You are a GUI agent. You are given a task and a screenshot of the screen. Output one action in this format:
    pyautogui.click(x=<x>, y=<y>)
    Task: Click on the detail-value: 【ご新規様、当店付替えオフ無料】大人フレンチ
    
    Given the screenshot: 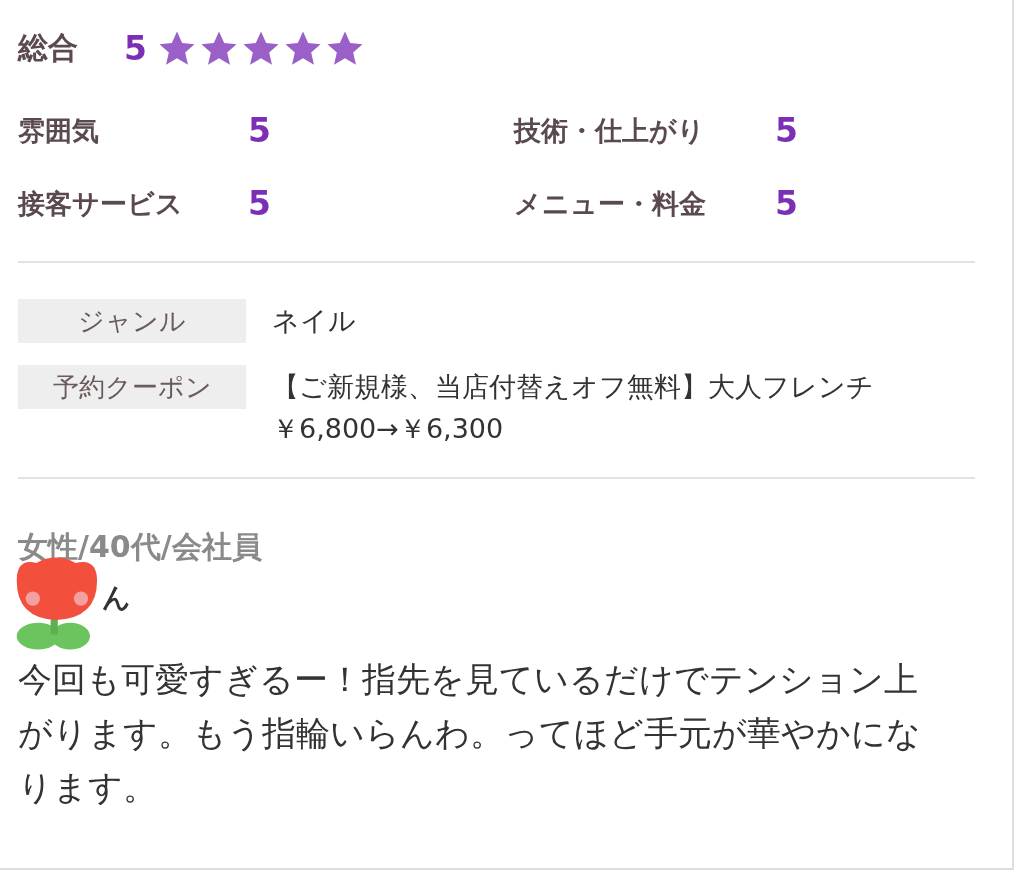 What is the action you would take?
    pyautogui.click(x=573, y=387)
    